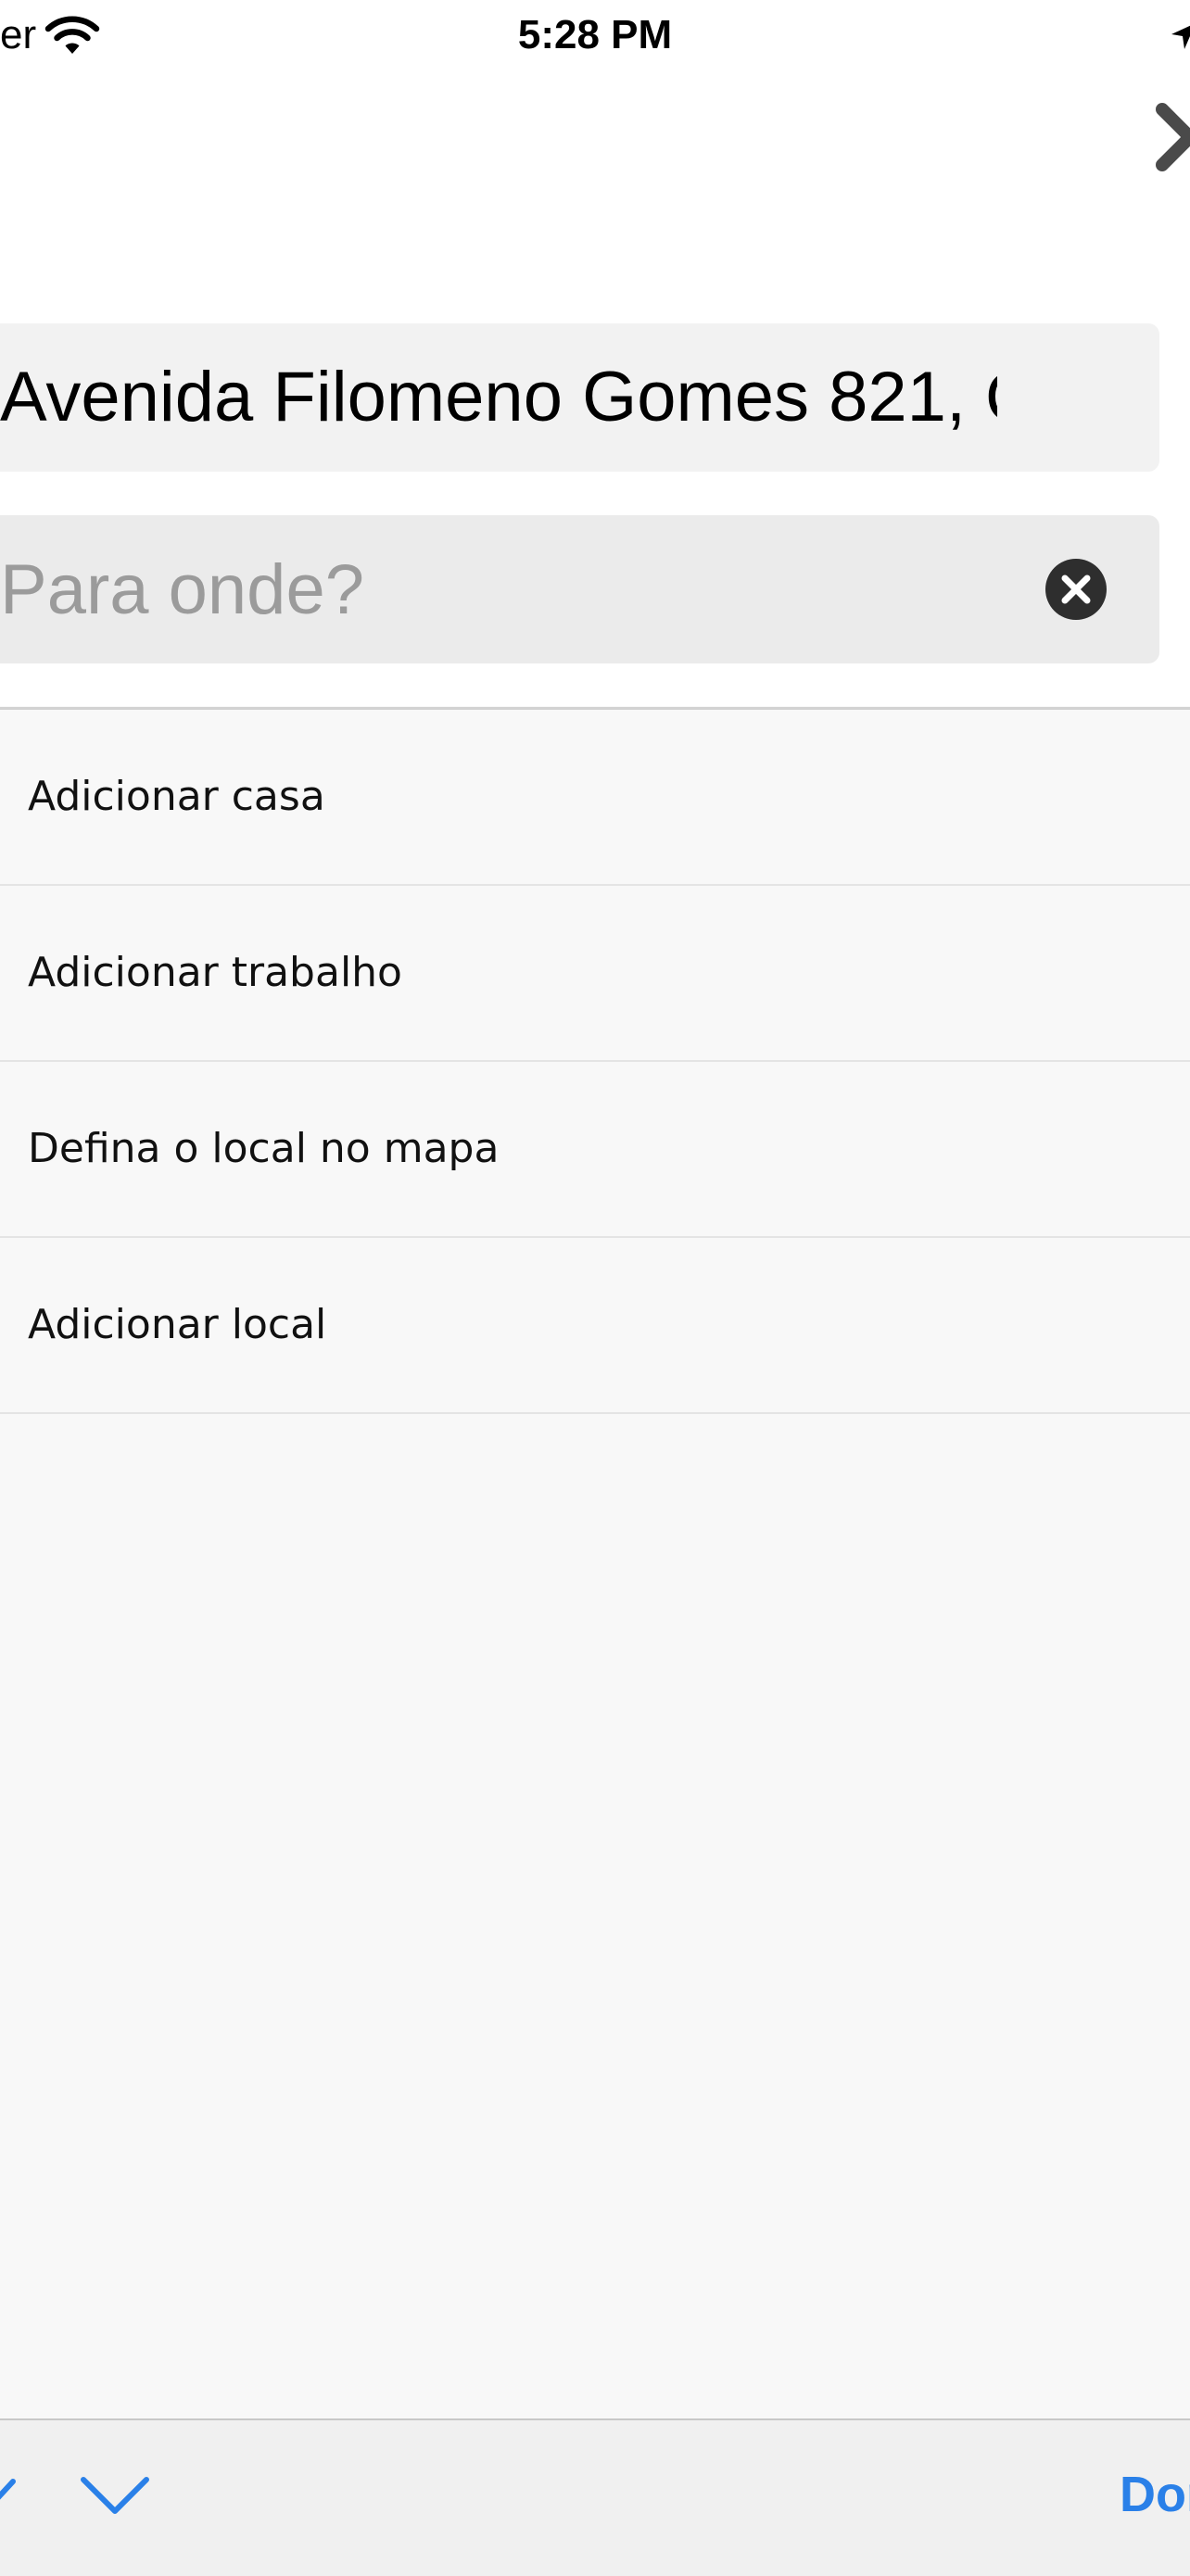  What do you see at coordinates (595, 34) in the screenshot?
I see `status-time: 5:28 PM` at bounding box center [595, 34].